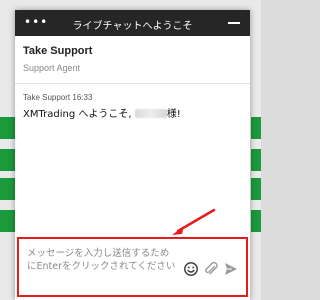  Describe the element at coordinates (234, 23) in the screenshot. I see `minimize-icon` at that location.